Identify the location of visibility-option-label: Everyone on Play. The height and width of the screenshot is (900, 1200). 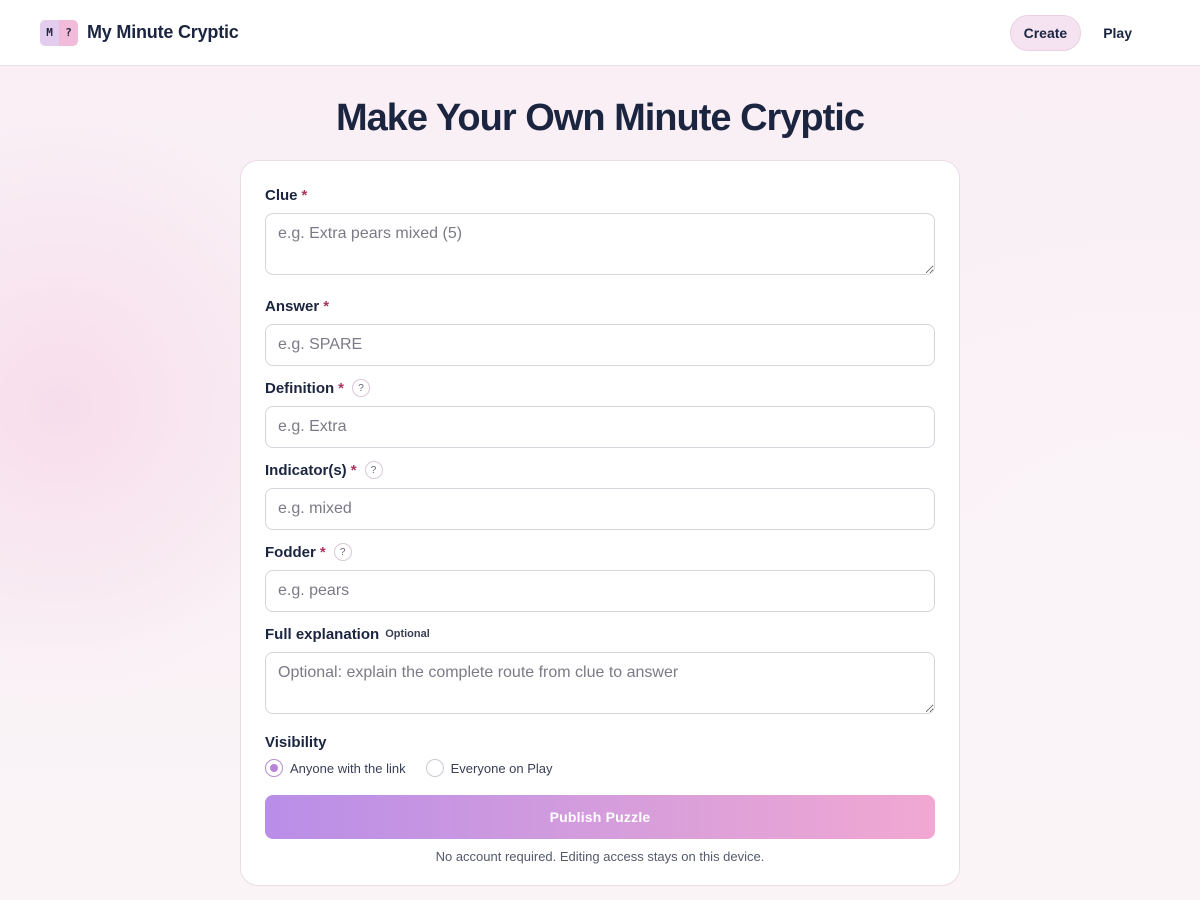
(501, 768).